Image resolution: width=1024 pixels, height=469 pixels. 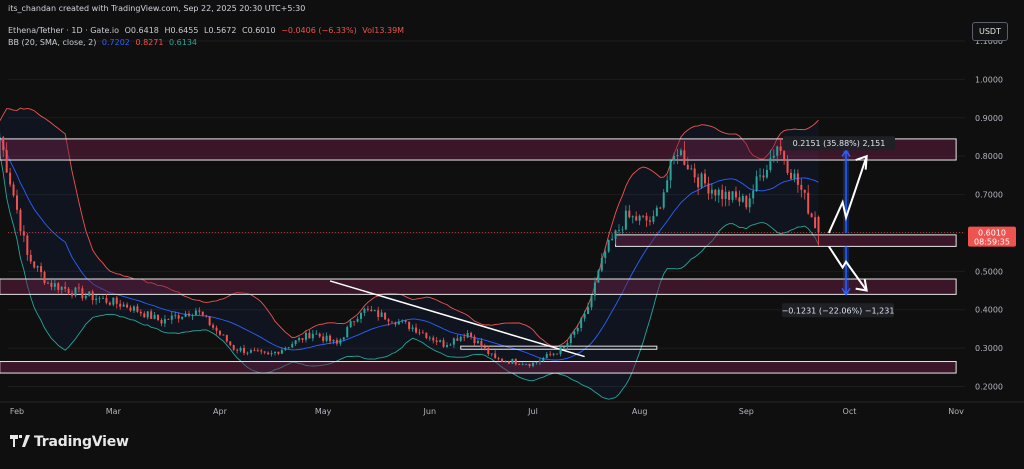 What do you see at coordinates (990, 31) in the screenshot?
I see `currency-selector: USDT` at bounding box center [990, 31].